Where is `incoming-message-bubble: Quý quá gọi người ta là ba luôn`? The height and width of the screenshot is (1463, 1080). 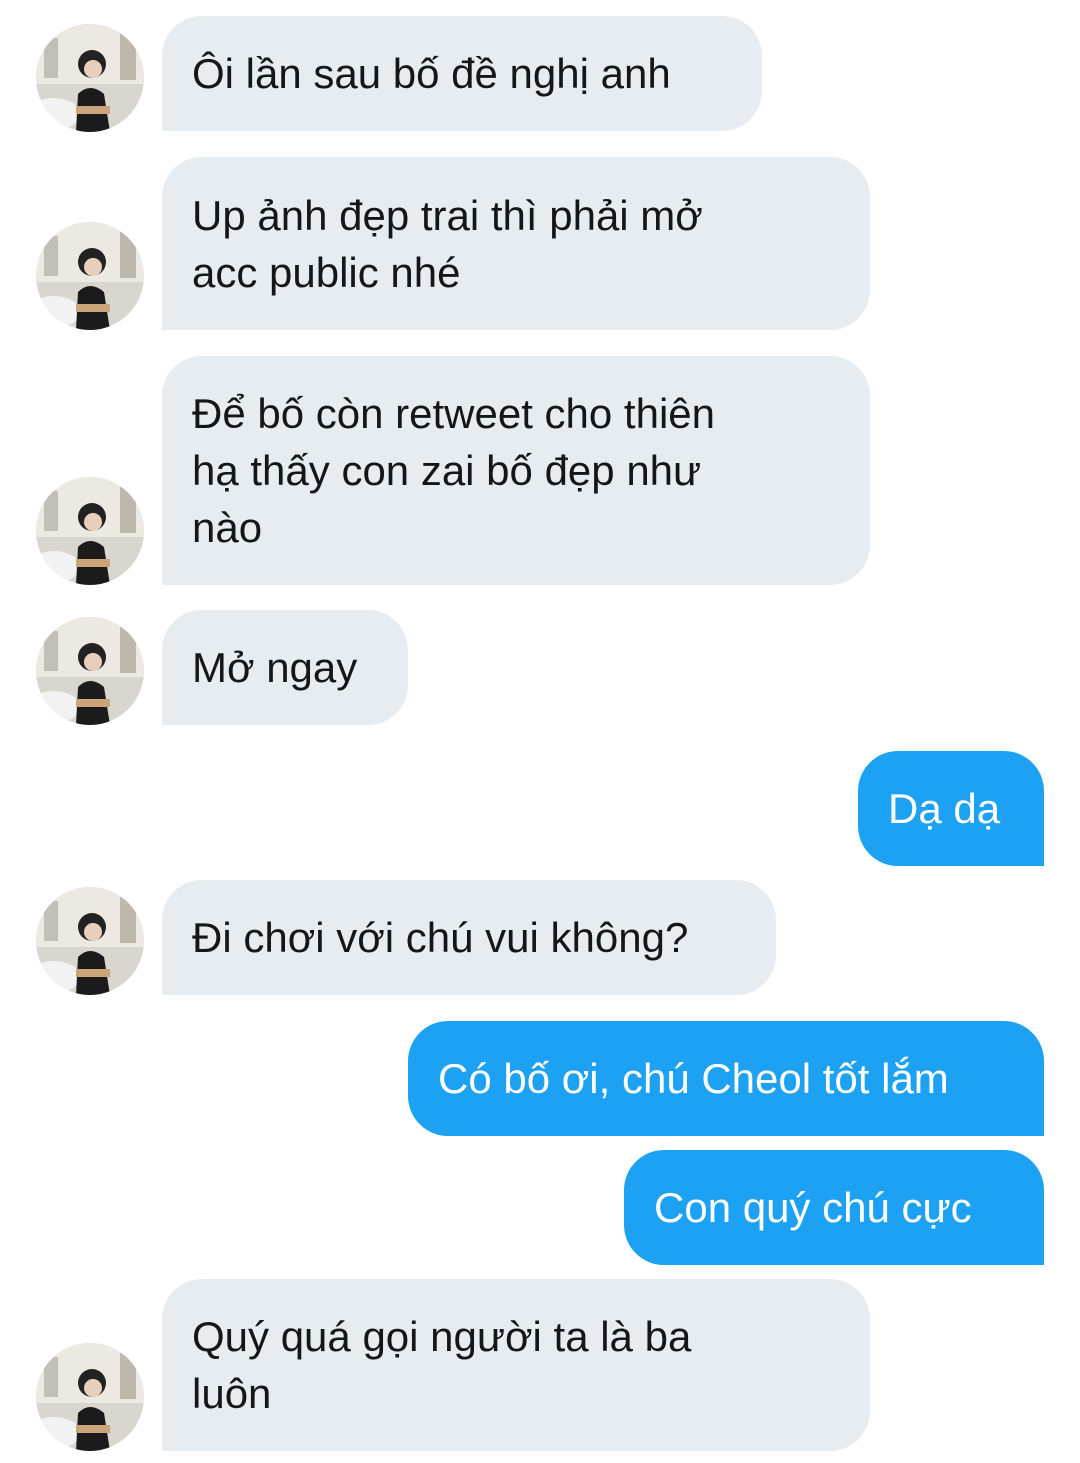 incoming-message-bubble: Quý quá gọi người ta là ba luôn is located at coordinates (516, 1365).